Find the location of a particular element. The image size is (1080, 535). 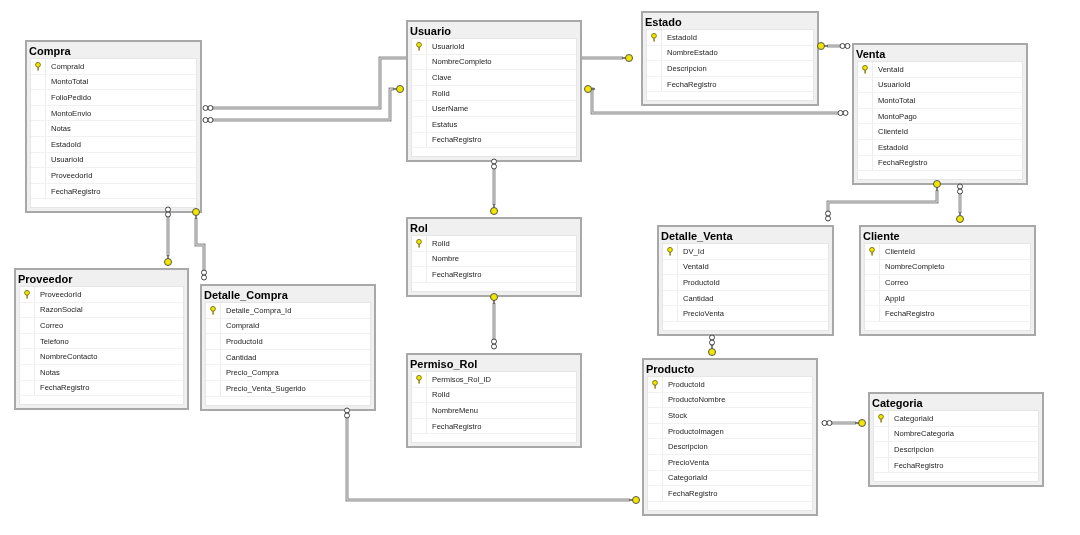

table-title: Usuario is located at coordinates (430, 31).